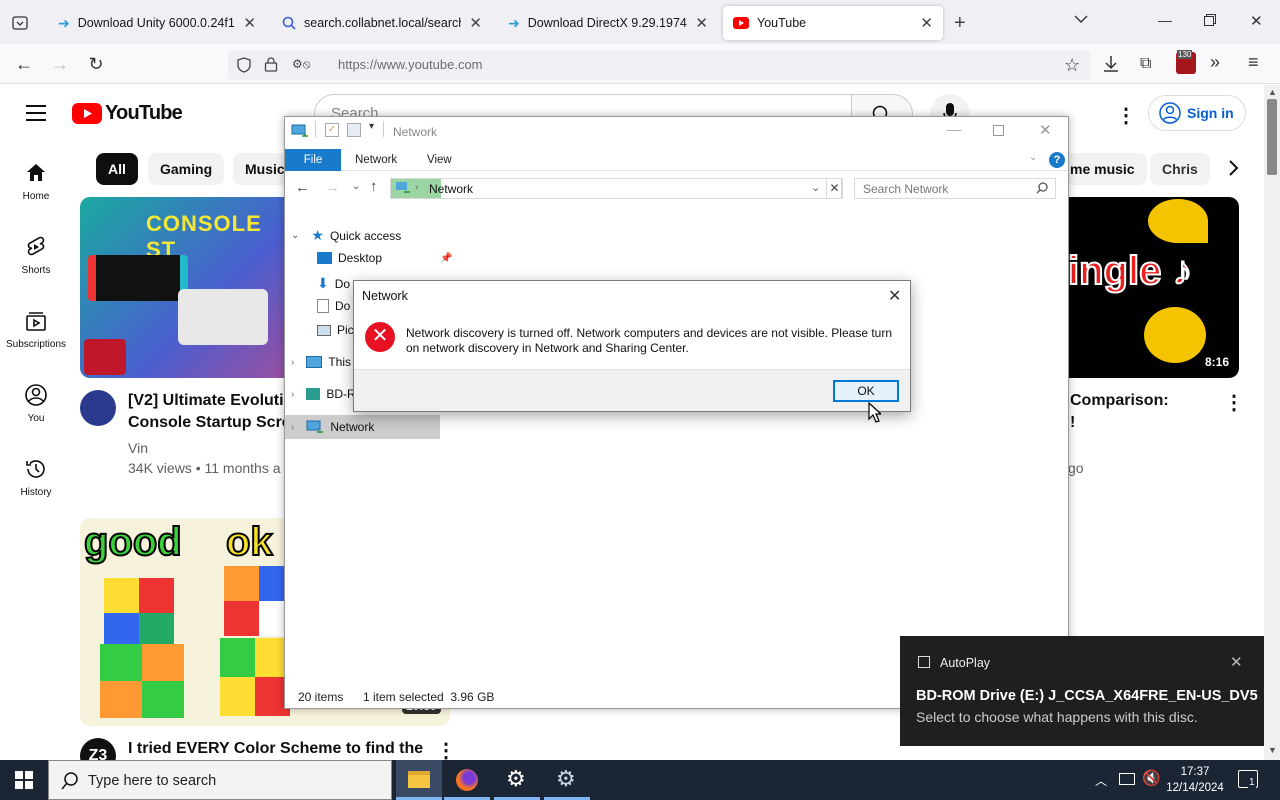 The width and height of the screenshot is (1280, 800). I want to click on browser-tab-search: search.collabnet.local/search ✕, so click(382, 23).